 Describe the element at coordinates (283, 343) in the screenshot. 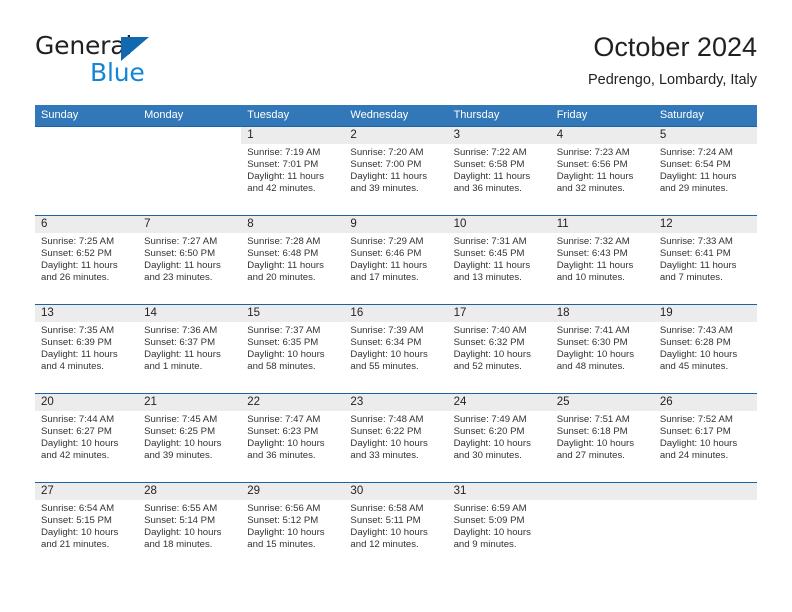

I see `sunset-text: Sunset: 6:35 PM` at that location.